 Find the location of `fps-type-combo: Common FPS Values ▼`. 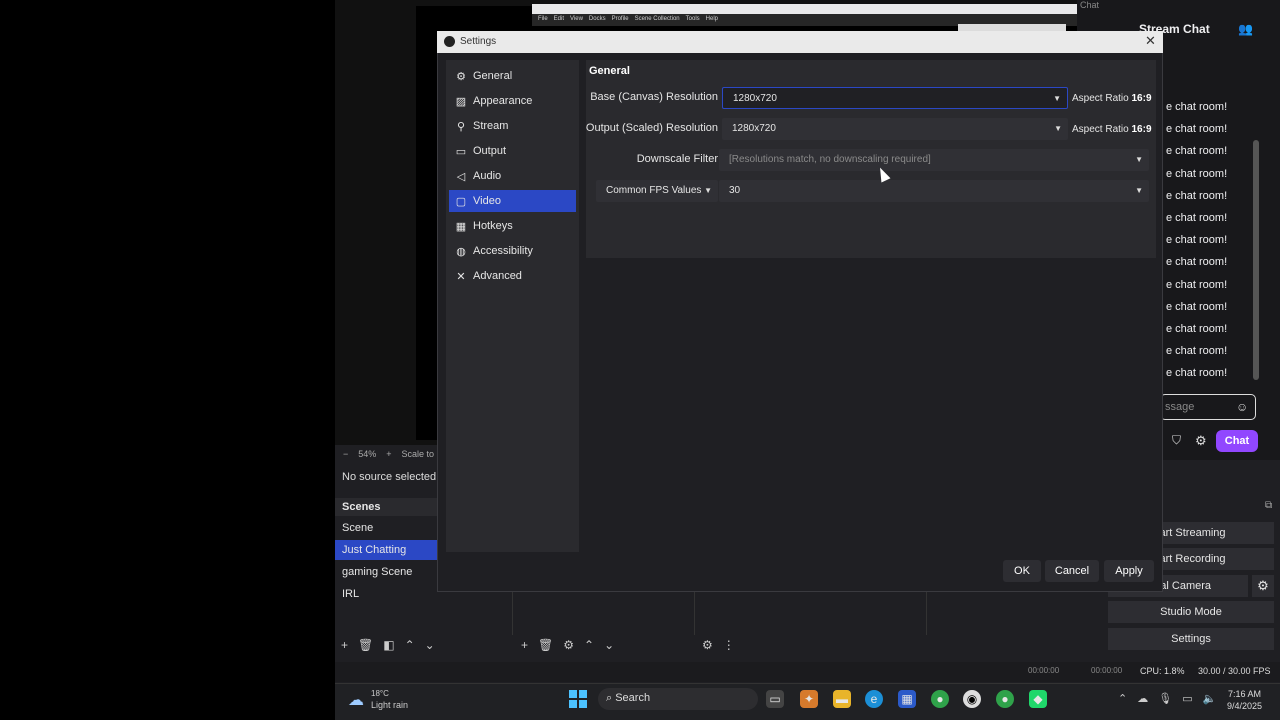

fps-type-combo: Common FPS Values ▼ is located at coordinates (657, 191).